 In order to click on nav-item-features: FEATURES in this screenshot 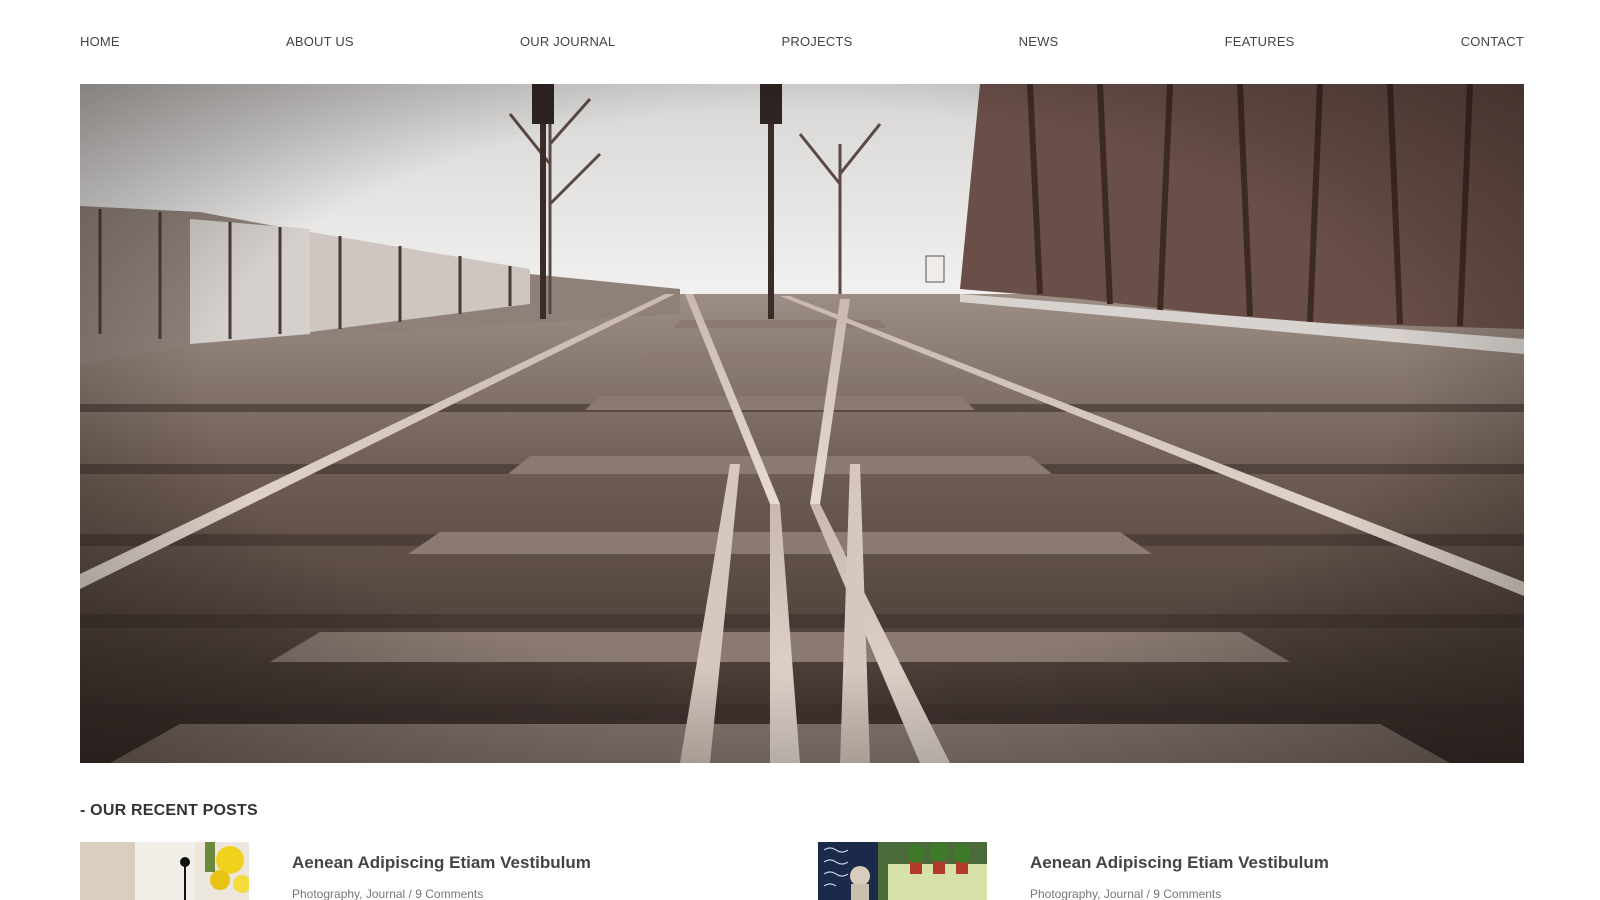, I will do `click(1260, 41)`.